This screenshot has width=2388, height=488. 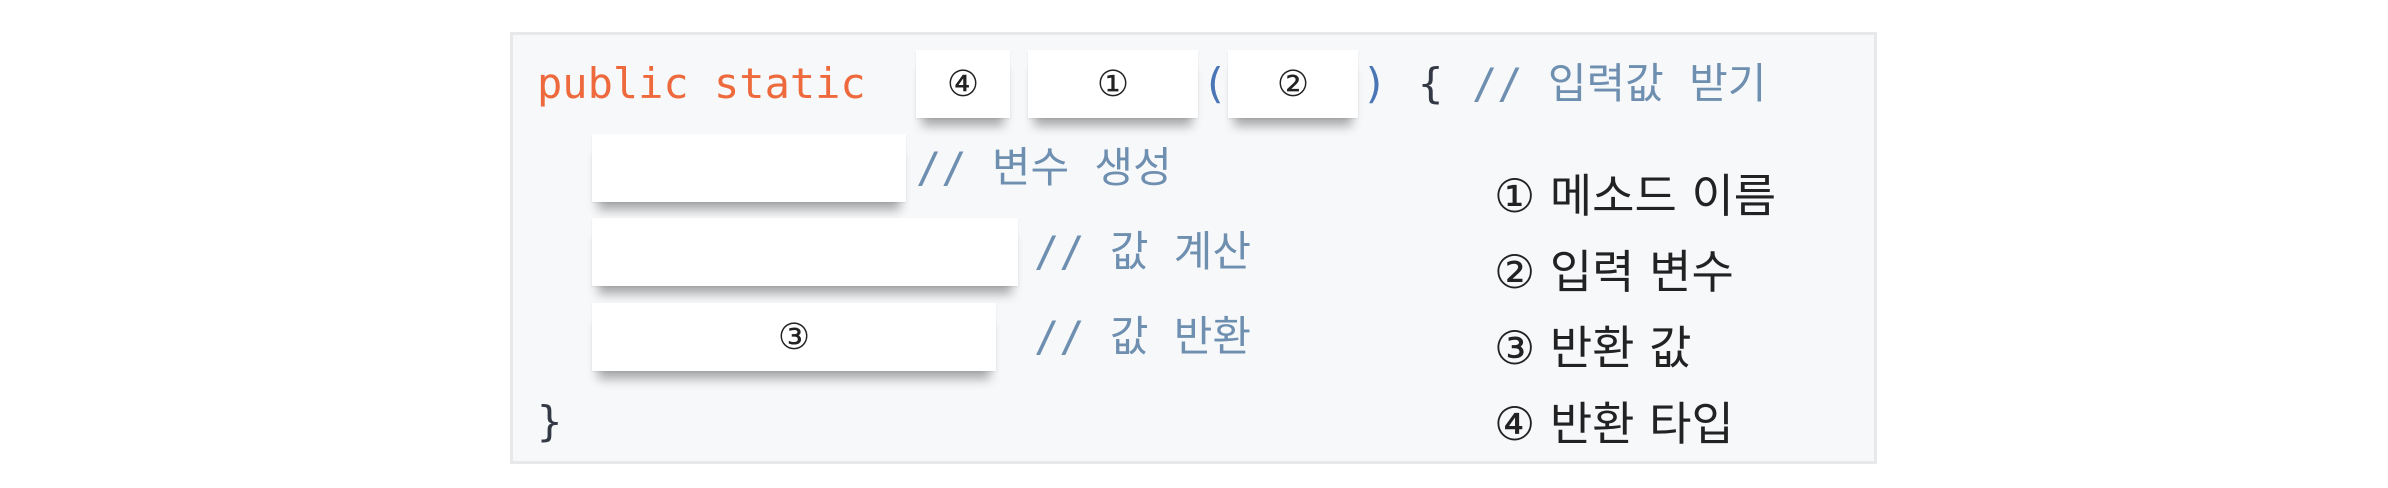 What do you see at coordinates (1431, 83) in the screenshot?
I see `code-open-brace: {` at bounding box center [1431, 83].